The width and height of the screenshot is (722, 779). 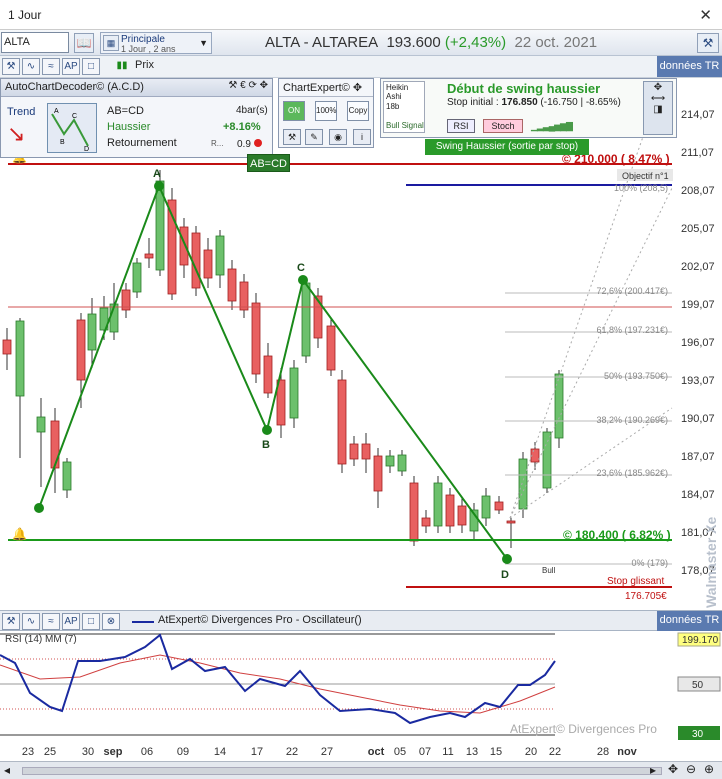 I want to click on price-tick: 214,07, so click(x=698, y=115).